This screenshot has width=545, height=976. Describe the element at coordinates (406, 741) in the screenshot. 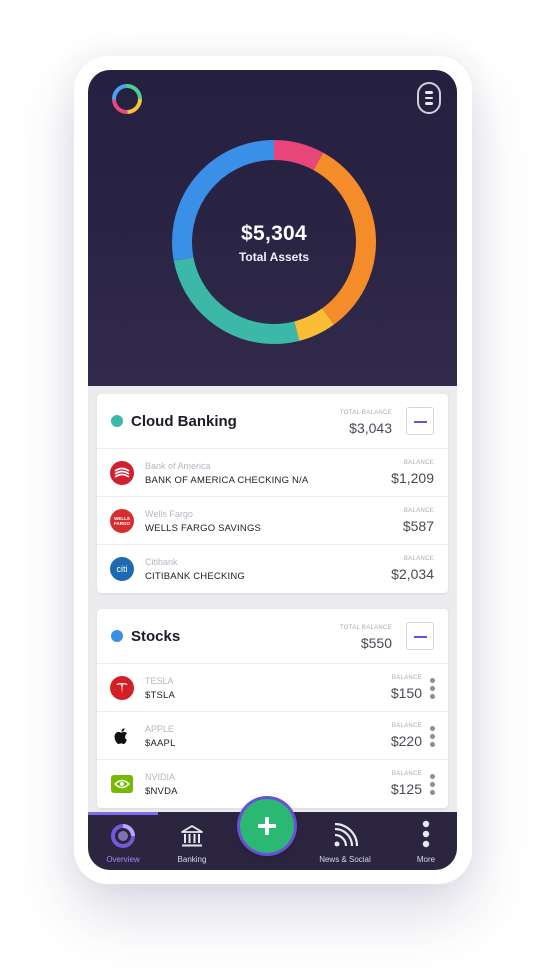

I see `stock-balance: $220` at that location.